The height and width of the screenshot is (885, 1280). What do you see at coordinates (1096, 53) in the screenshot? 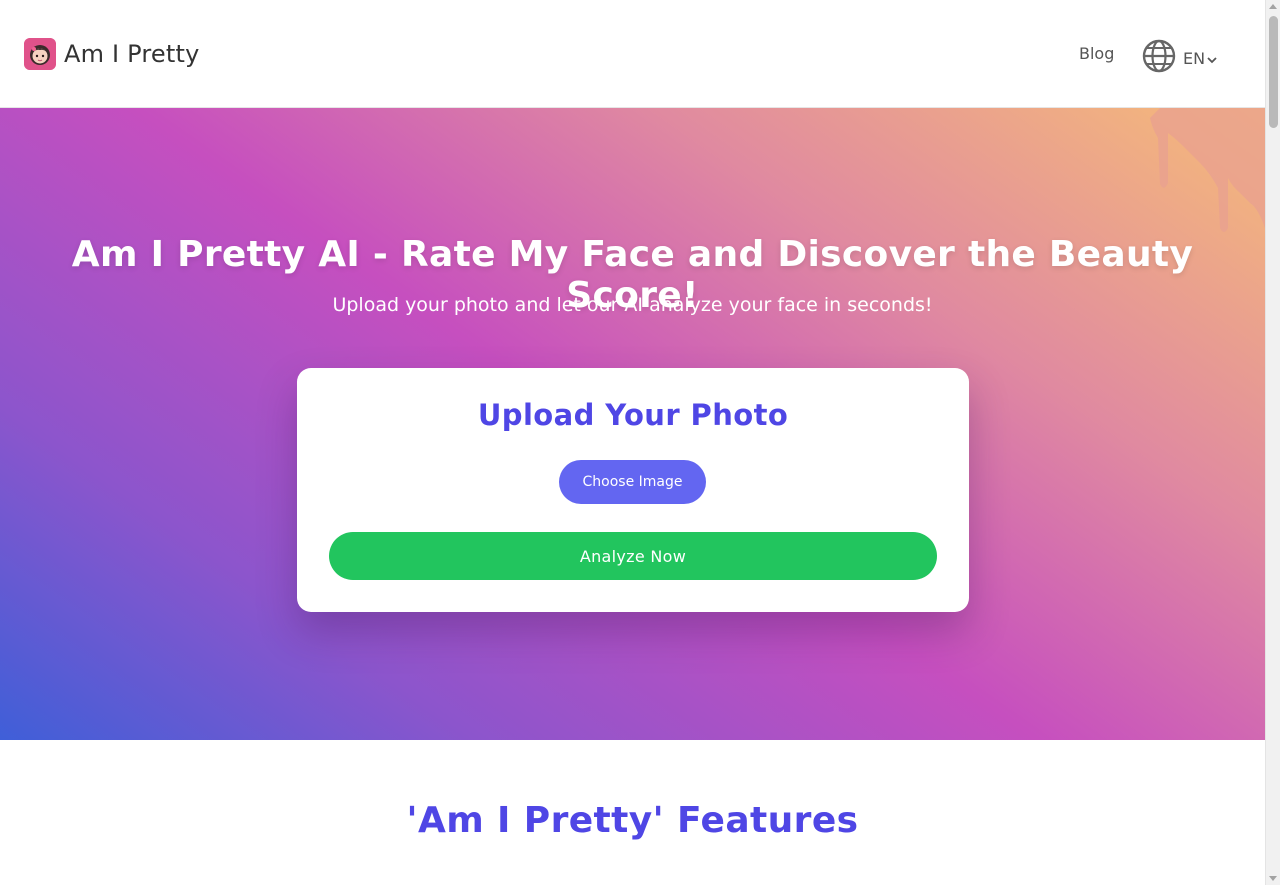
I see `nav-blog-link: Blog` at bounding box center [1096, 53].